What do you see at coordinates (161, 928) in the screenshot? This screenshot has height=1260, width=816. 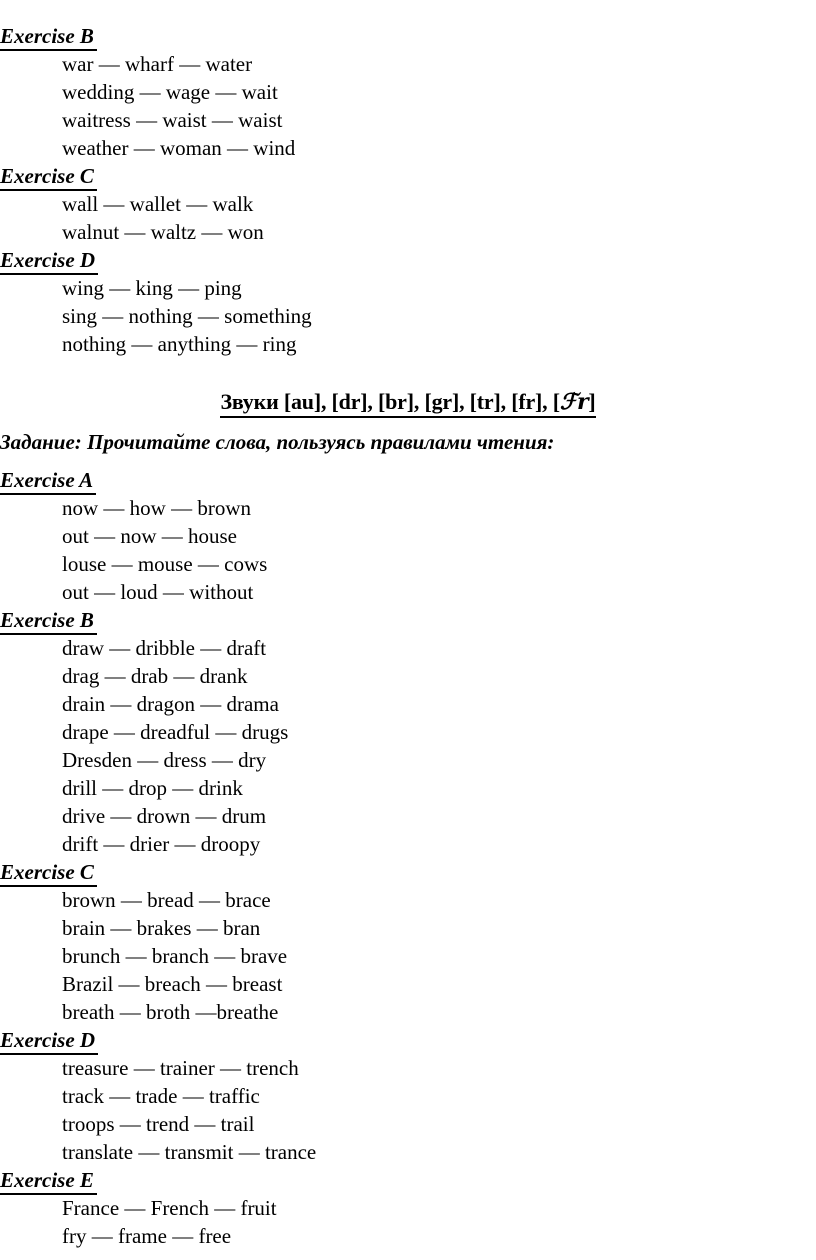 I see `word-line: brain — brakes — bran` at bounding box center [161, 928].